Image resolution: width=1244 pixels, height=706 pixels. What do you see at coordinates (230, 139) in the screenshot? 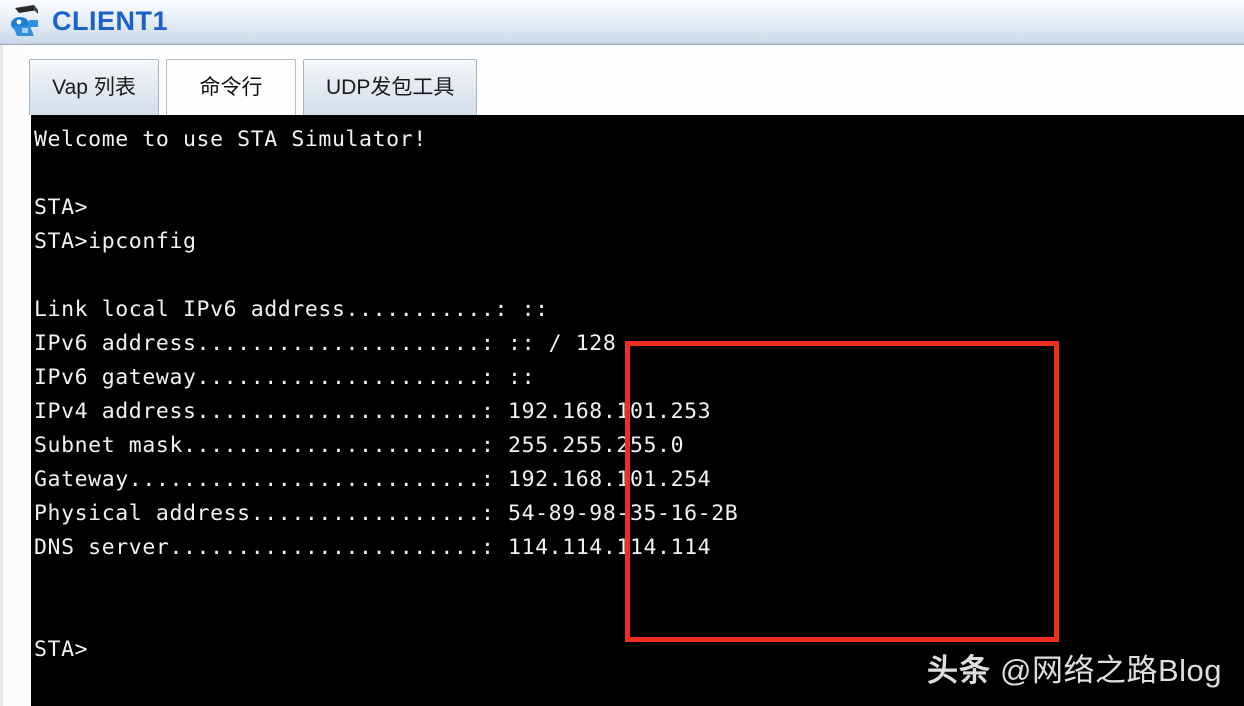
I see `terminal-line: Welcome to use STA Simulator!` at bounding box center [230, 139].